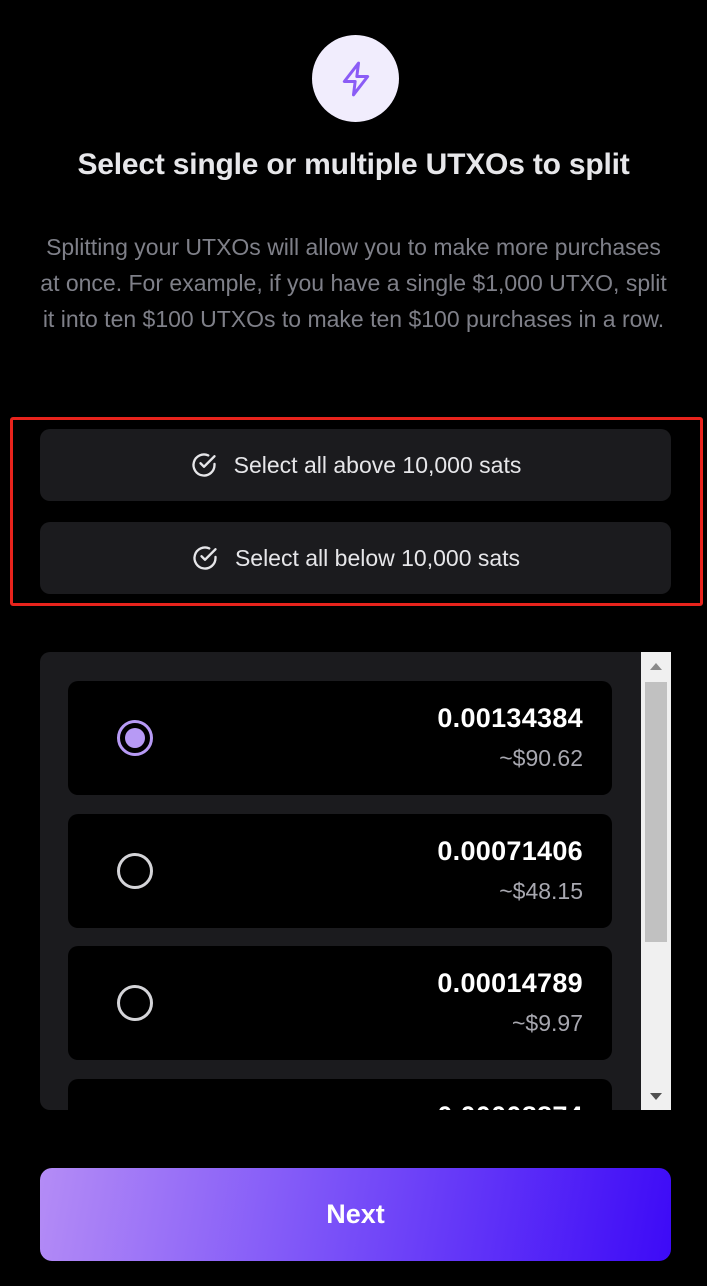 The width and height of the screenshot is (707, 1286). Describe the element at coordinates (353, 164) in the screenshot. I see `page-title: Select single or multiple UTXOs to split` at that location.